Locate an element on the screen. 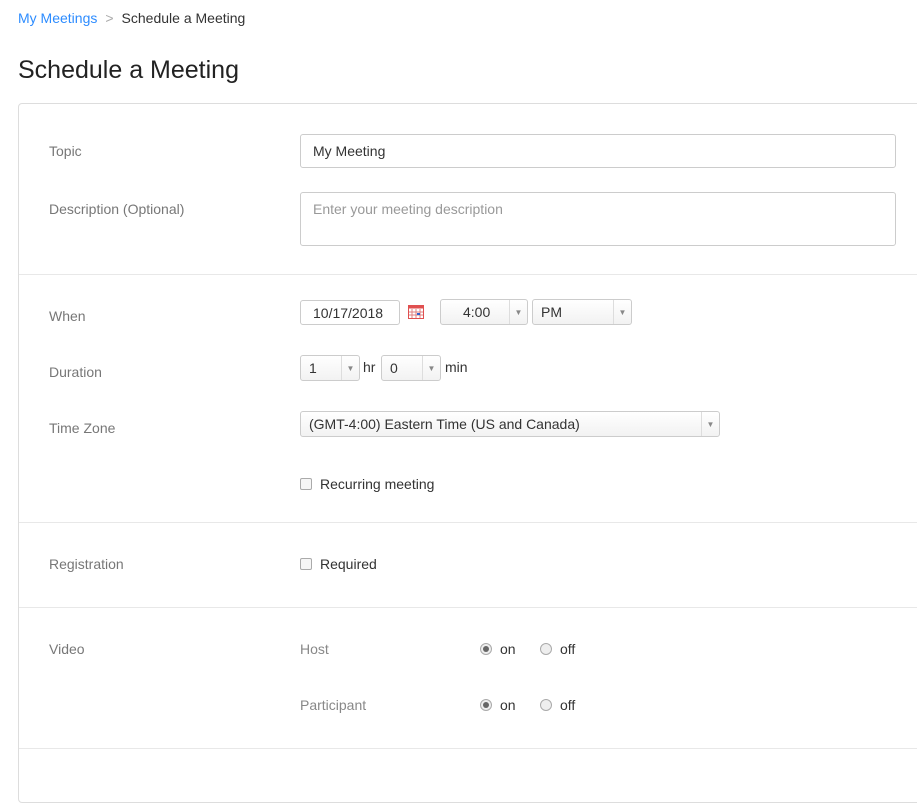  hours-value: 1 is located at coordinates (313, 368).